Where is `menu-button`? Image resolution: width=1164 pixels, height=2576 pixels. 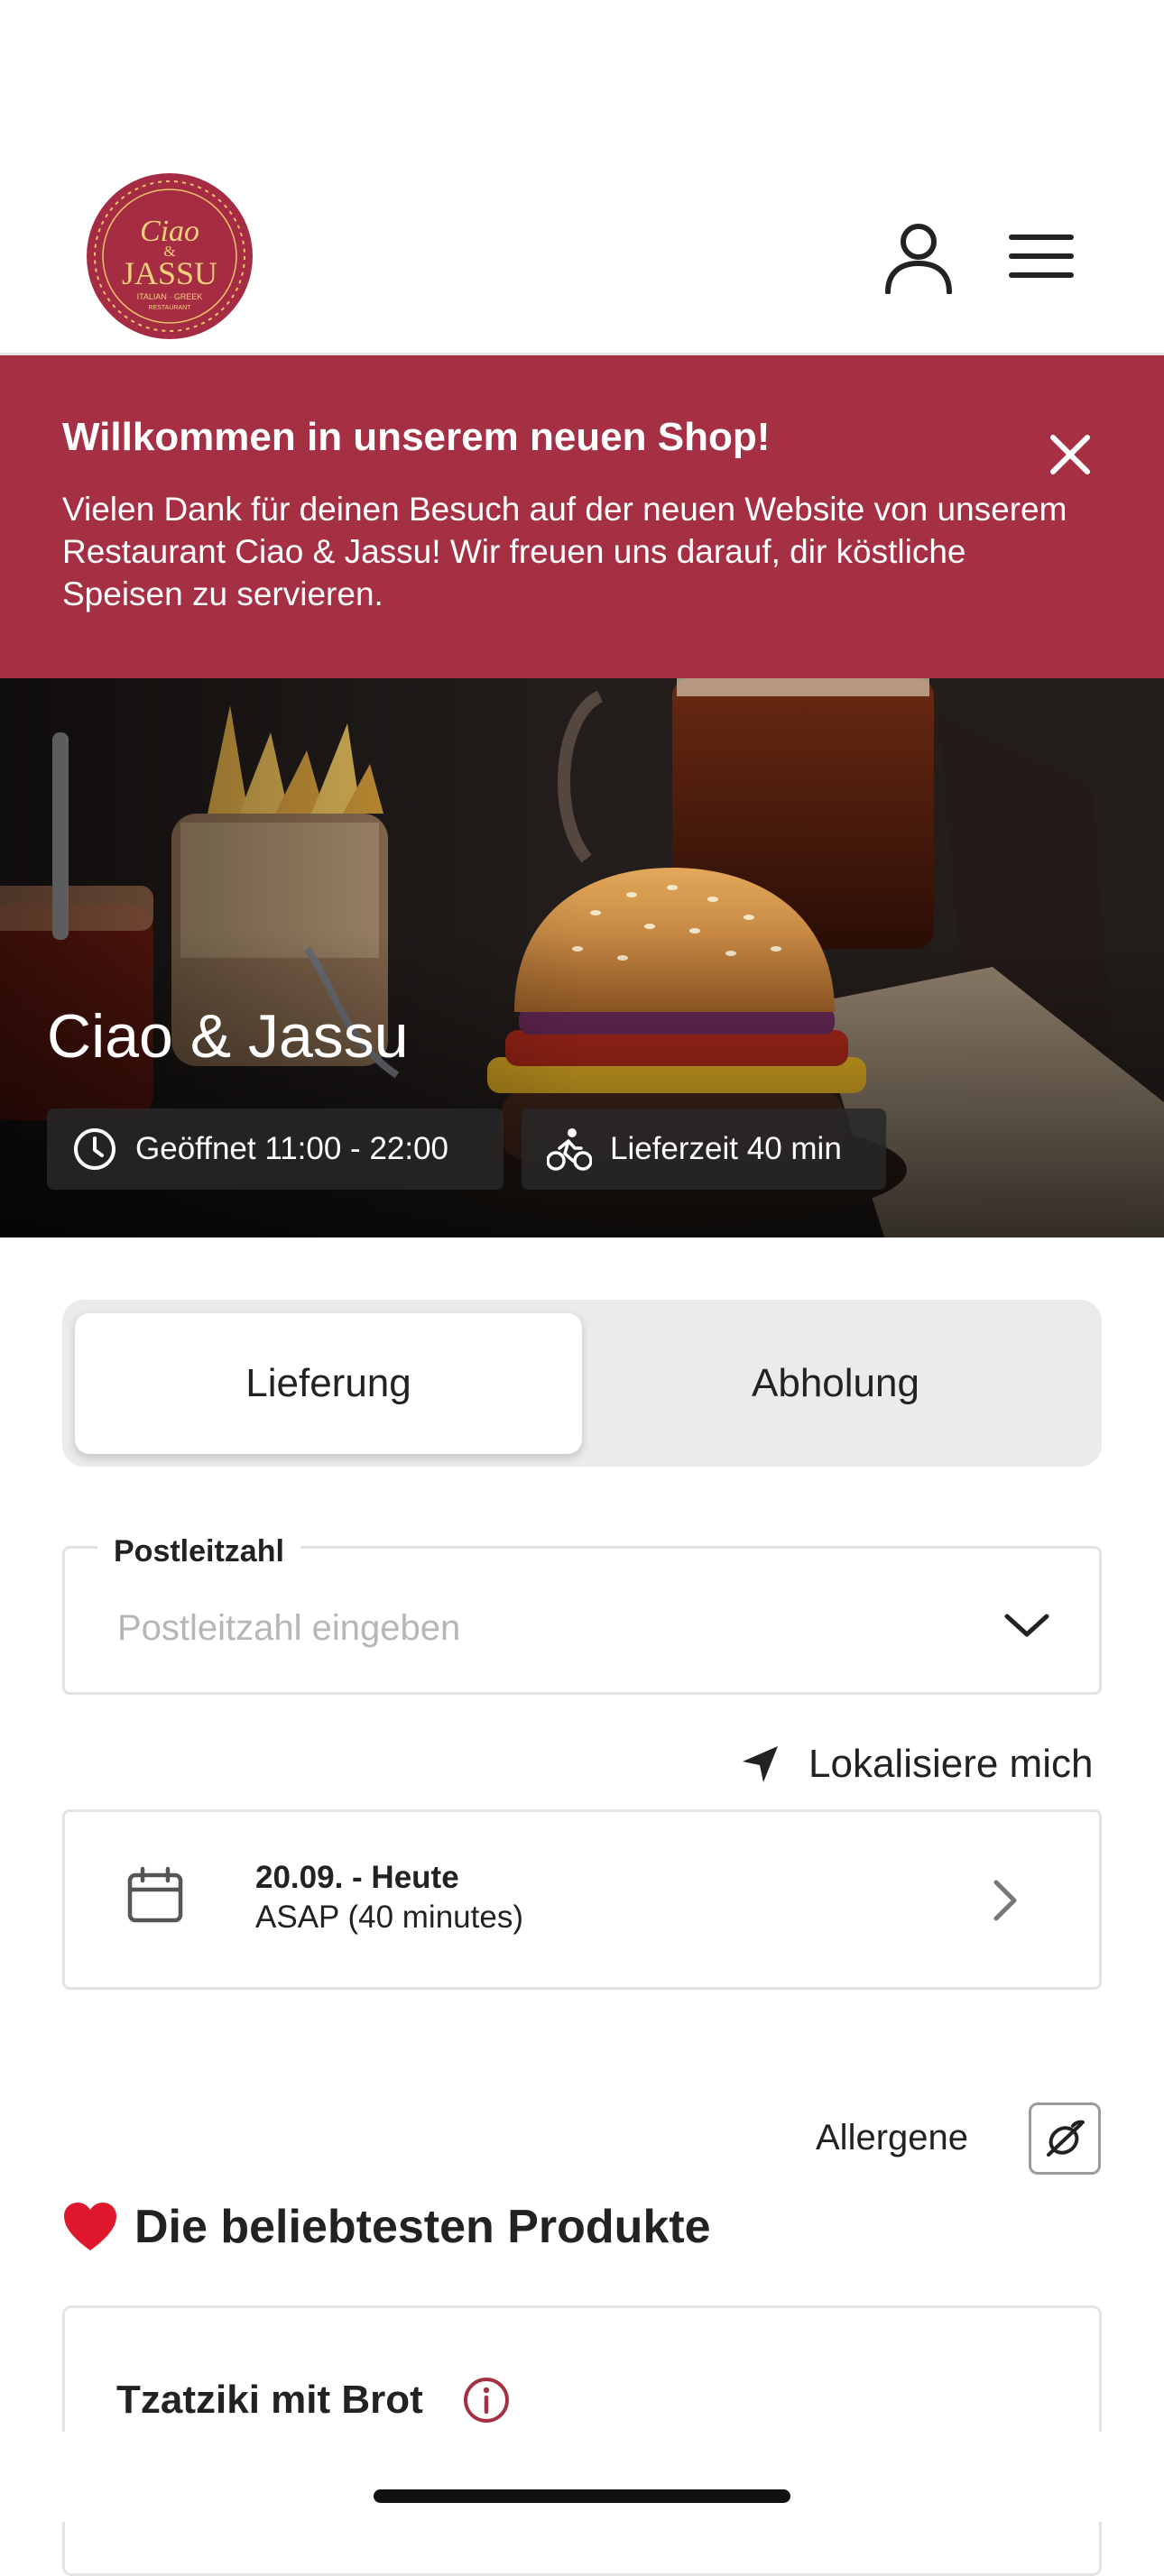 menu-button is located at coordinates (1041, 256).